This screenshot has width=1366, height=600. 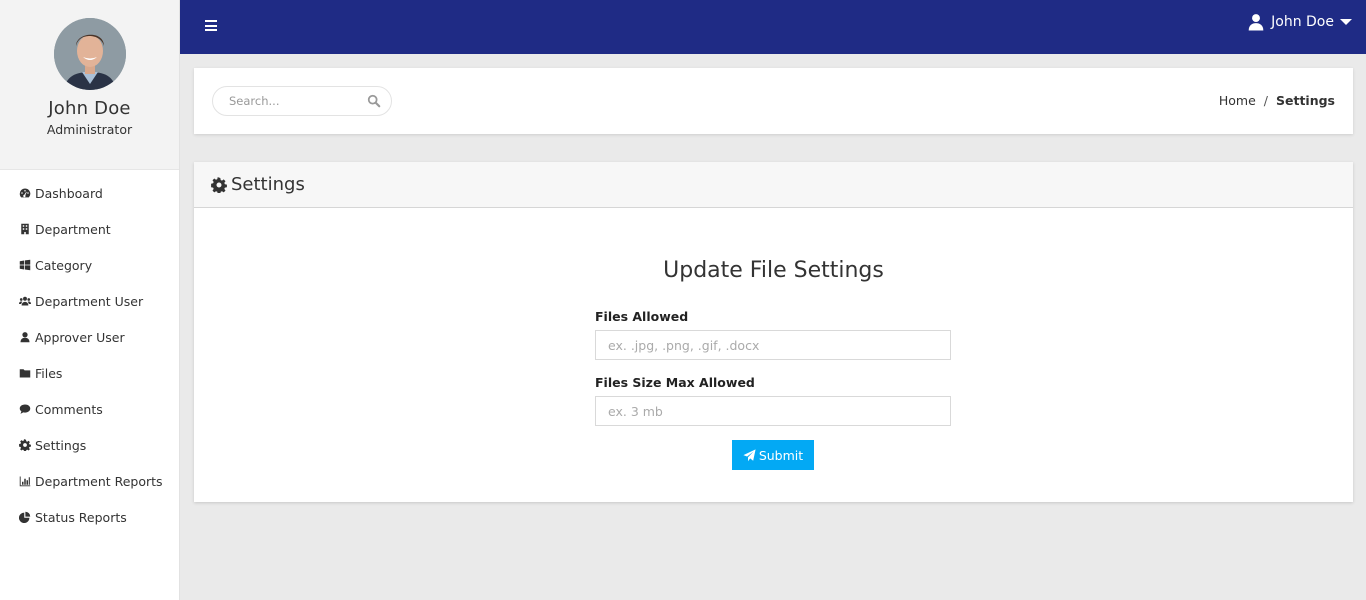 I want to click on user-menu-name: John Doe, so click(x=1302, y=22).